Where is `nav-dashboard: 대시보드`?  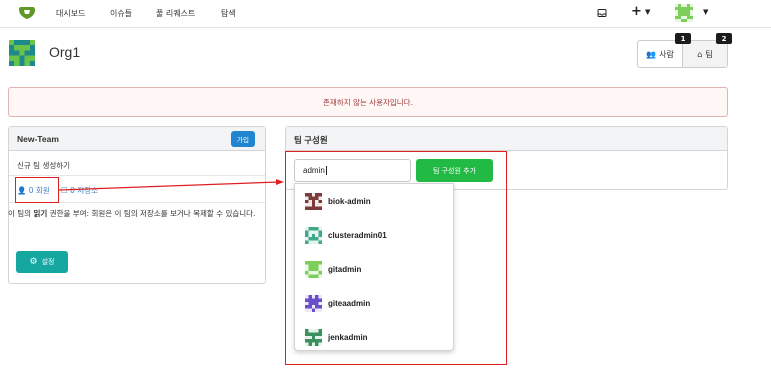
nav-dashboard: 대시보드 is located at coordinates (70, 13).